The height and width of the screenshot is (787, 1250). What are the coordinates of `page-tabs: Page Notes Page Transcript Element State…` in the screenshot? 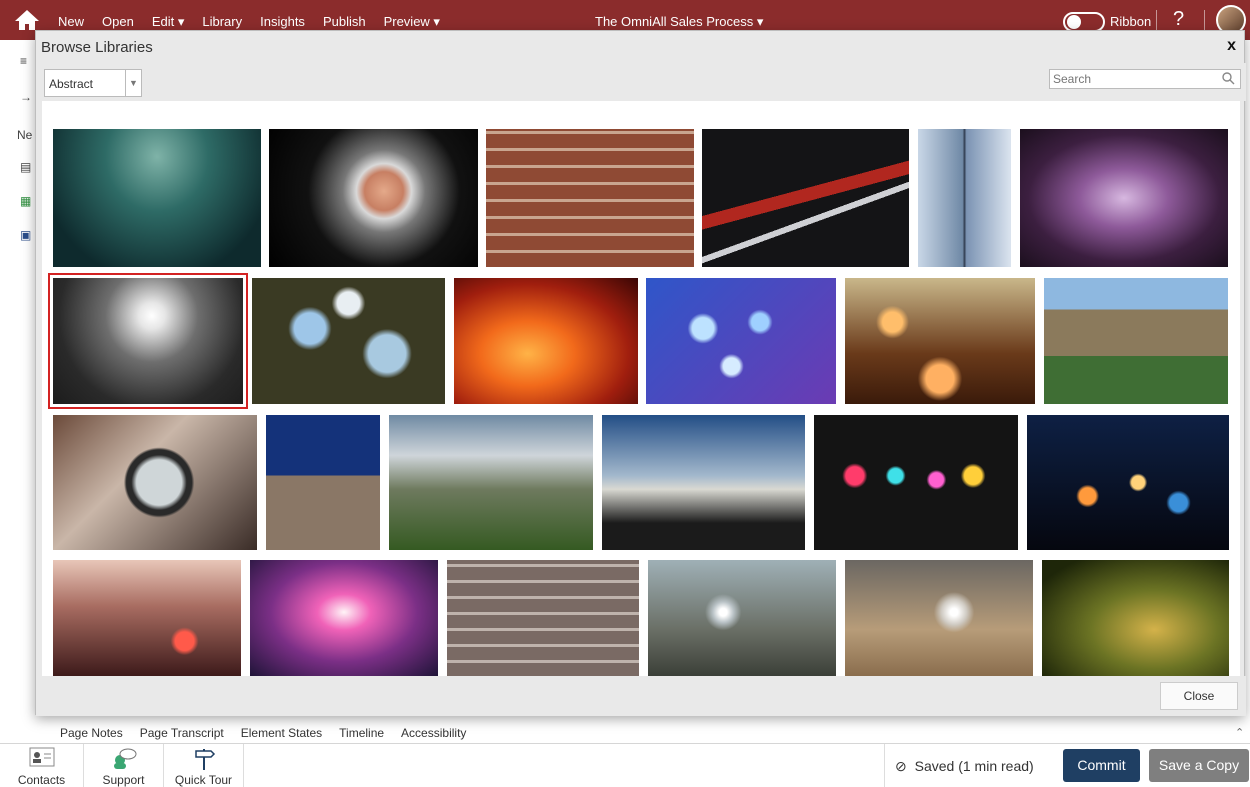 It's located at (271, 733).